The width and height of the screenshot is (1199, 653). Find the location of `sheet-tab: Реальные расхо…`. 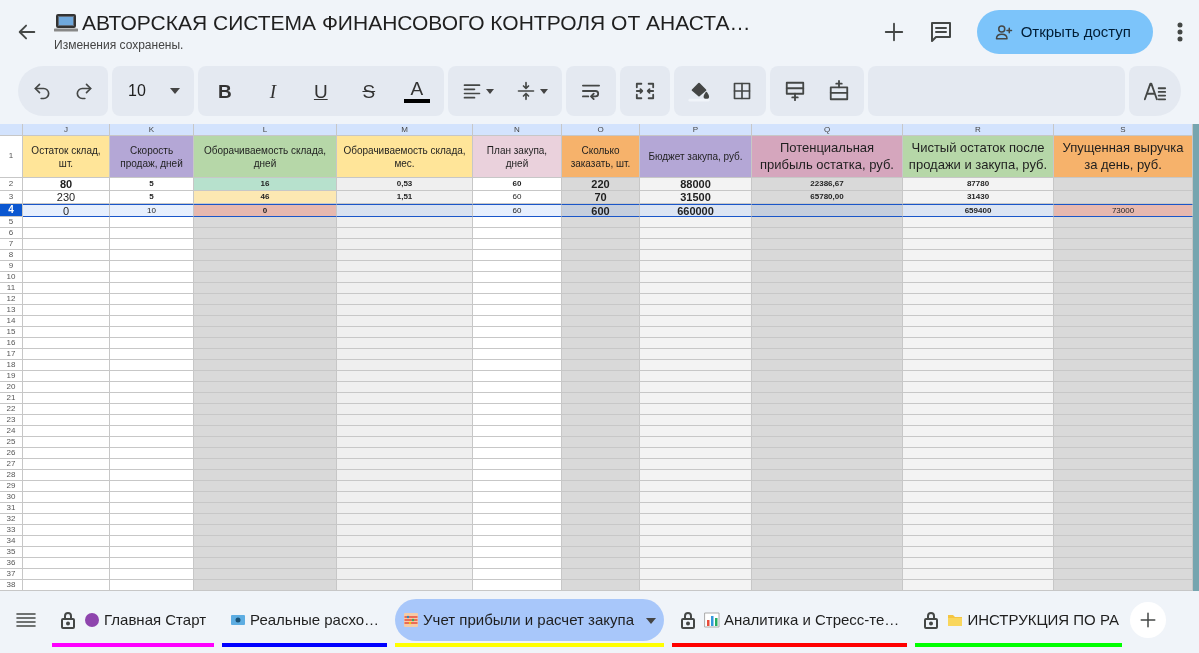

sheet-tab: Реальные расхо… is located at coordinates (305, 620).